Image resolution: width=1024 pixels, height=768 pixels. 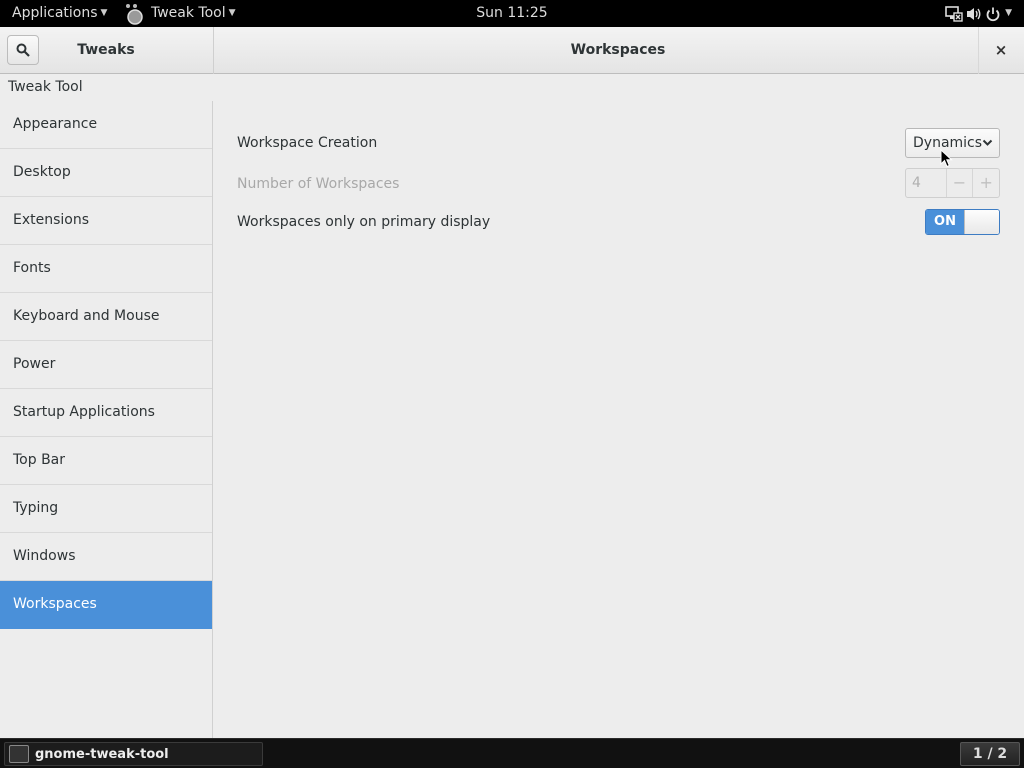 I want to click on sidebar-item-top-bar: Top Bar, so click(x=106, y=461).